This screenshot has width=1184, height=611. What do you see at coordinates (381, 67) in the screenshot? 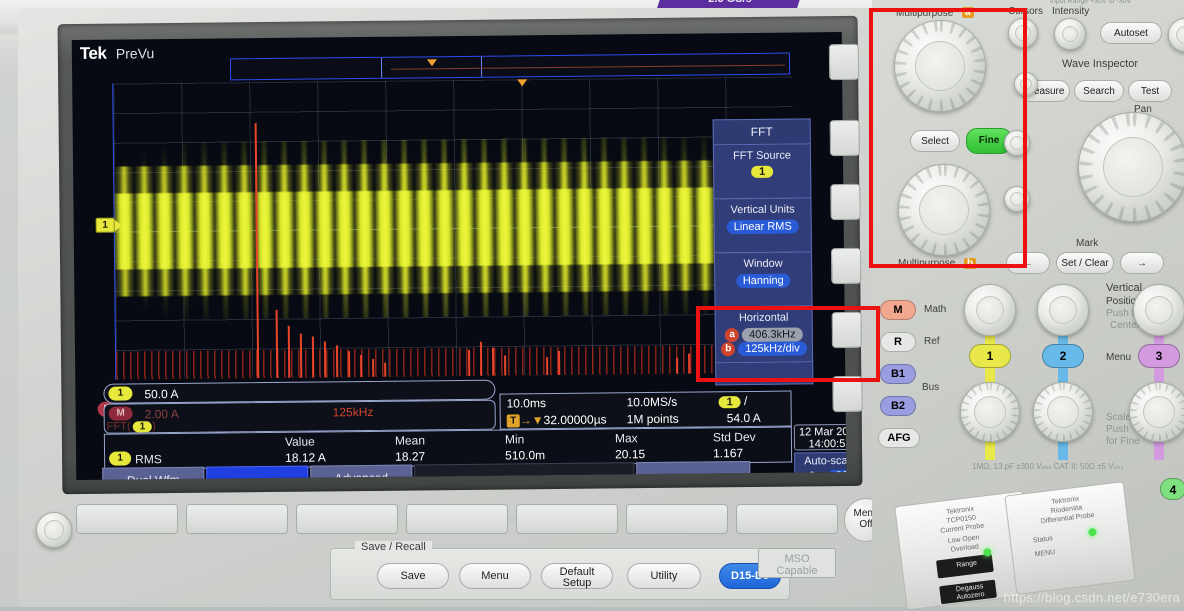
I see `record-view-segment-start` at bounding box center [381, 67].